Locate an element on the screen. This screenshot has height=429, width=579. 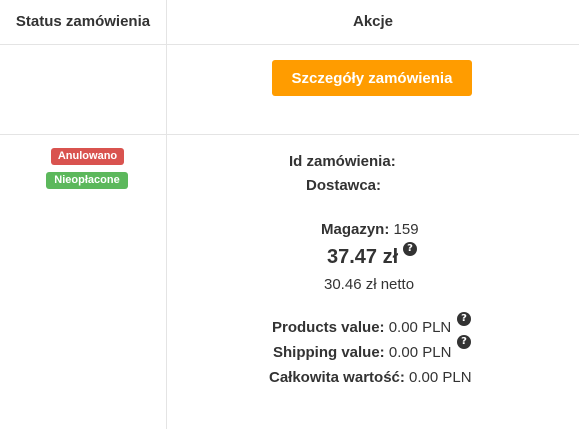
shipping-value-line: Shipping value: 0.00 PLN is located at coordinates (362, 352).